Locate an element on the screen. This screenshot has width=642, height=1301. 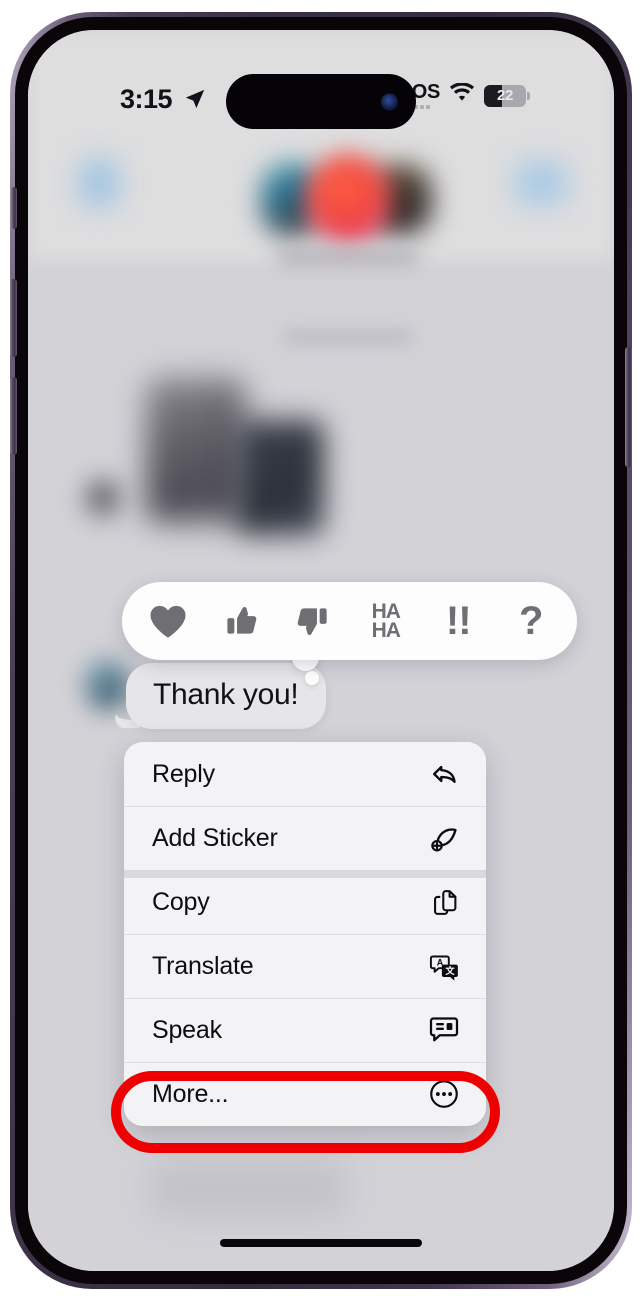
power-button is located at coordinates (628, 407).